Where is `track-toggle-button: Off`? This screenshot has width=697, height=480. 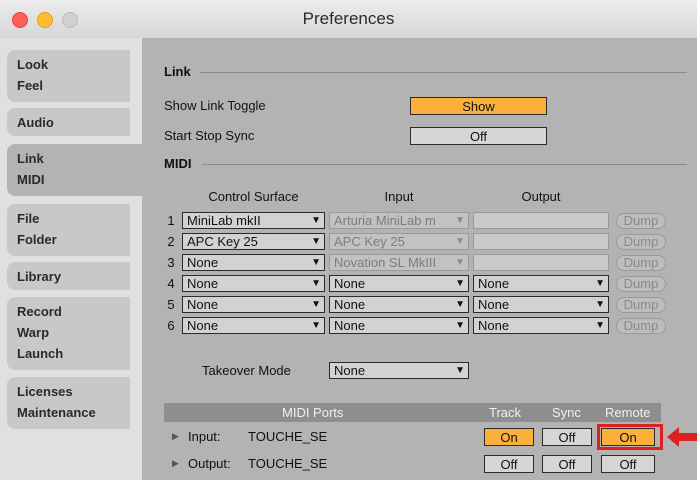
track-toggle-button: Off is located at coordinates (509, 464).